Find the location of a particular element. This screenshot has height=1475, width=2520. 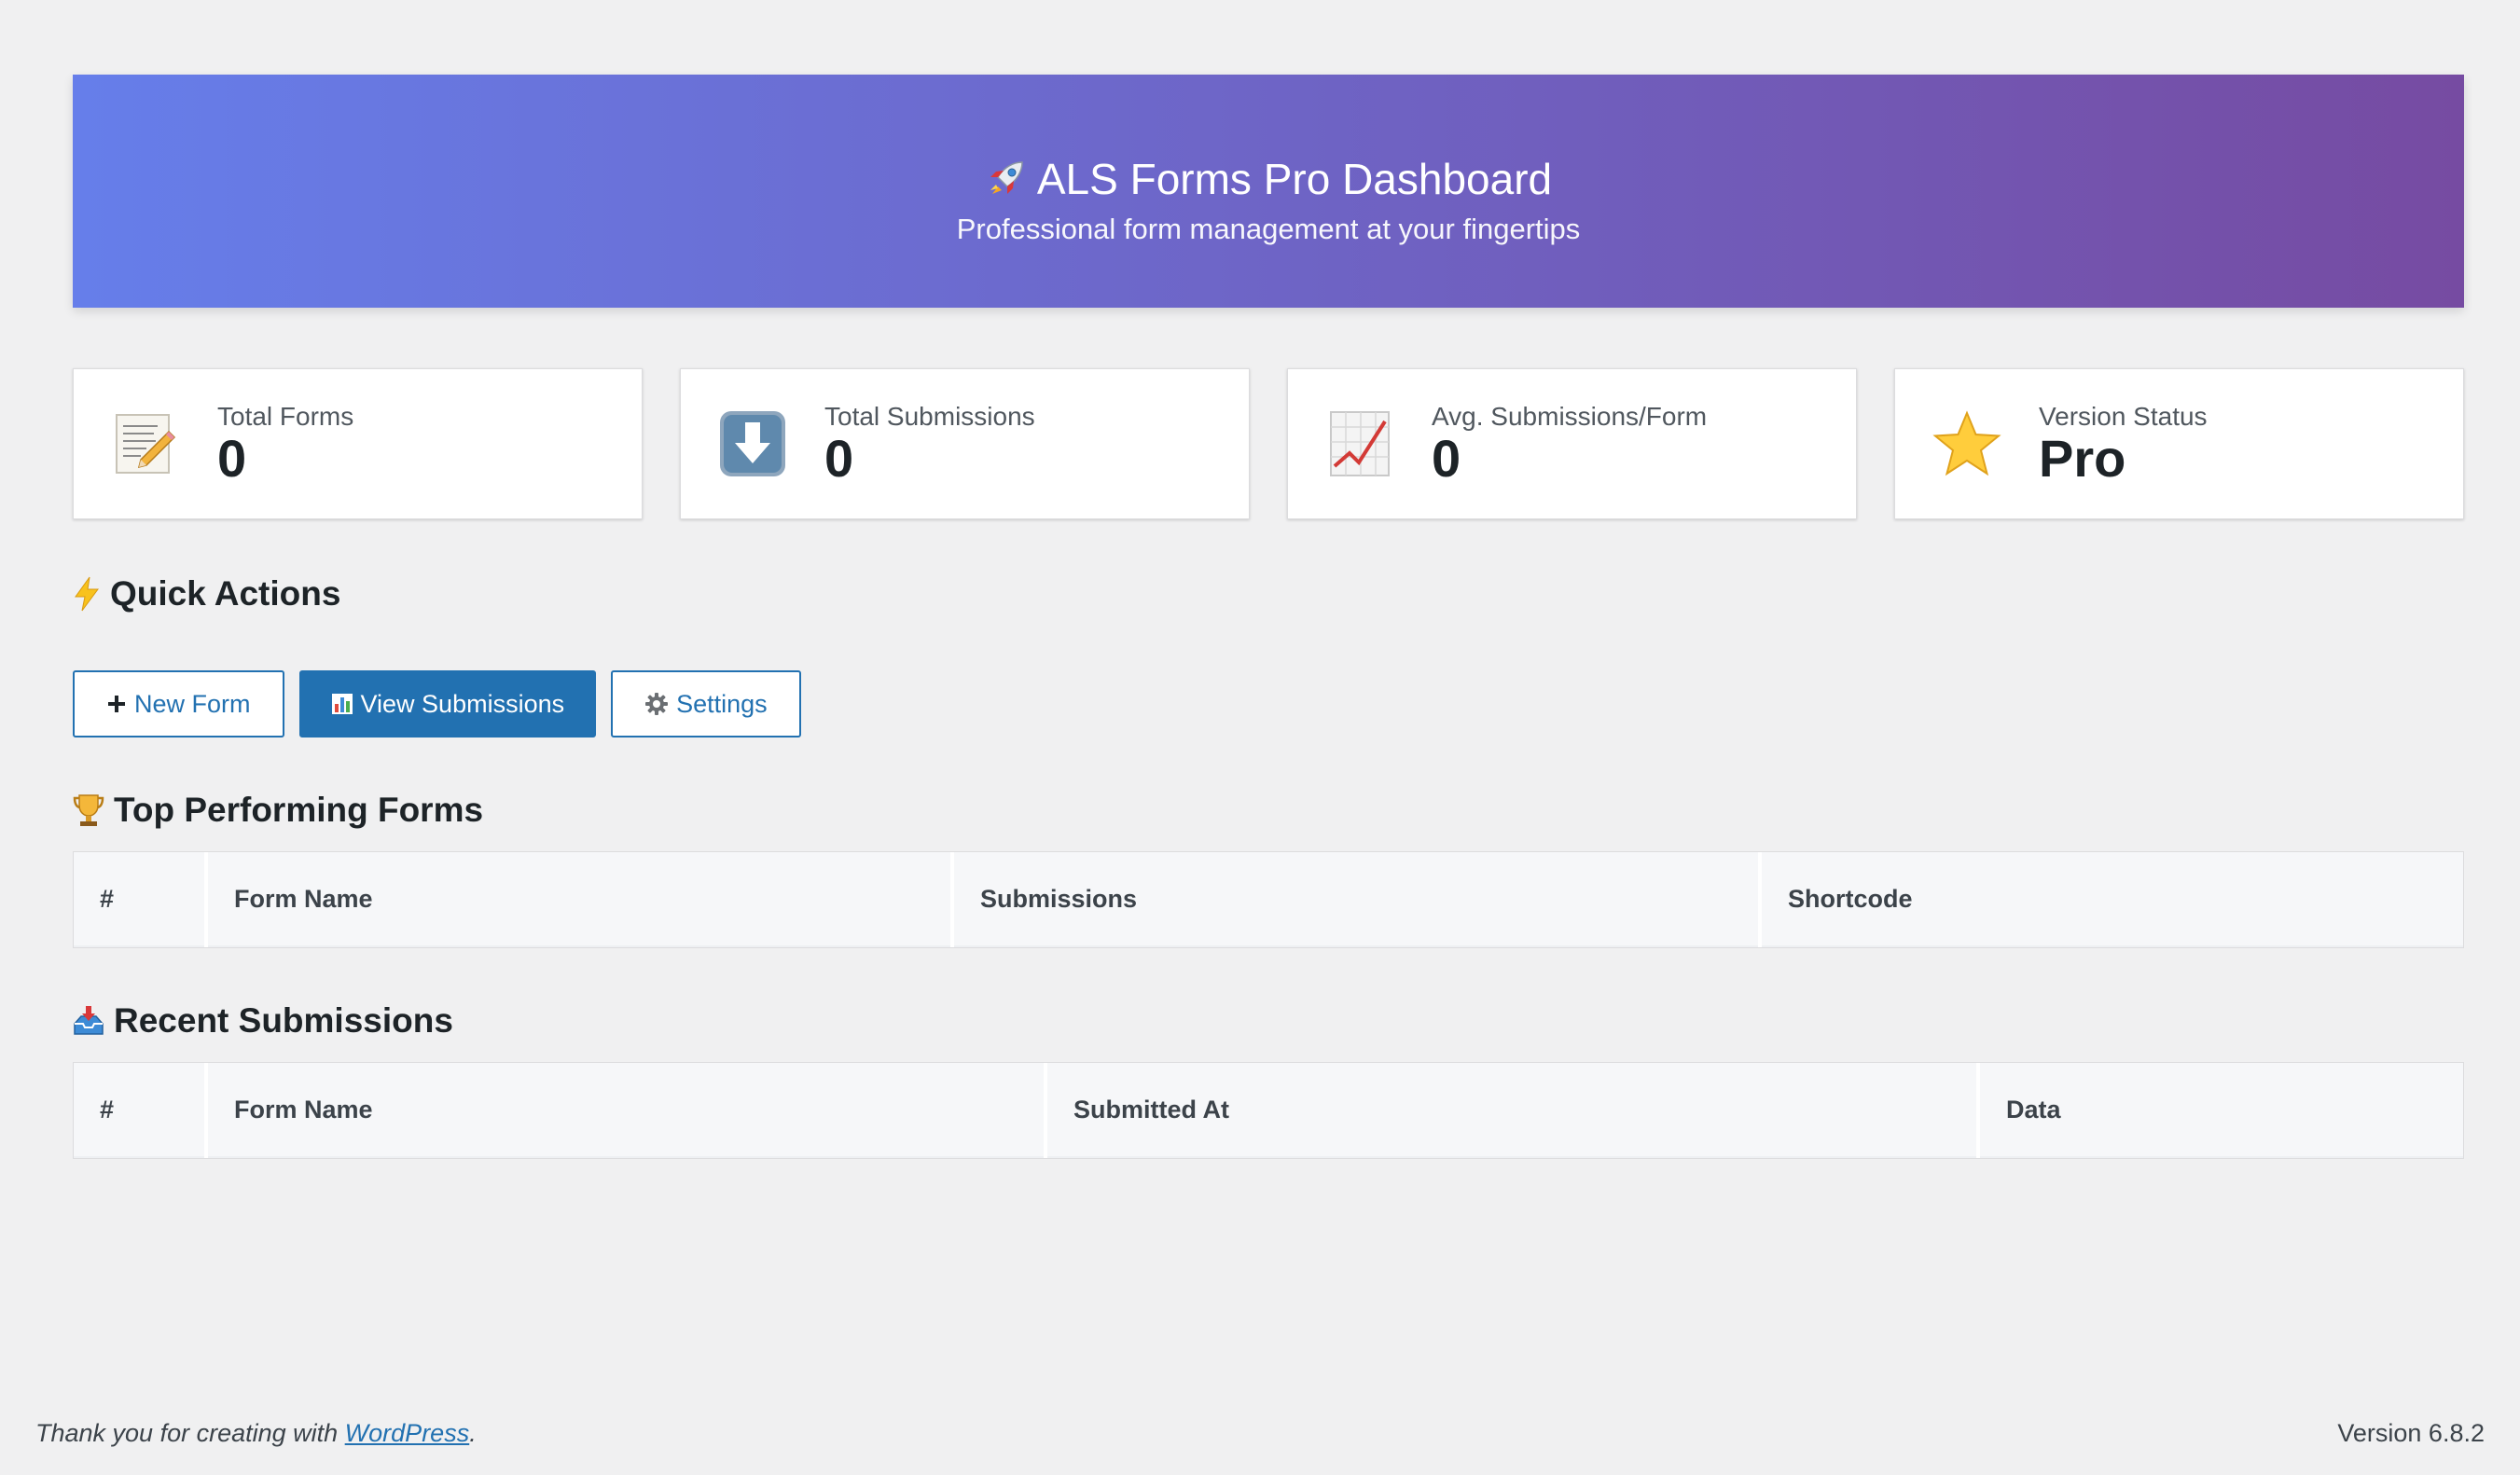

top-forms-heading: Top Performing Forms is located at coordinates (1268, 810).